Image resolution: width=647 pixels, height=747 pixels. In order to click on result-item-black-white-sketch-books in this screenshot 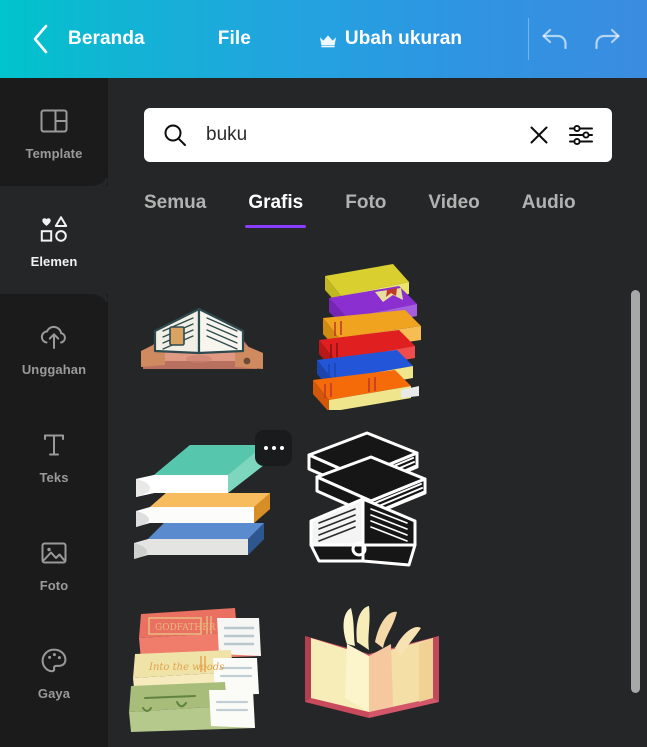, I will do `click(372, 500)`.